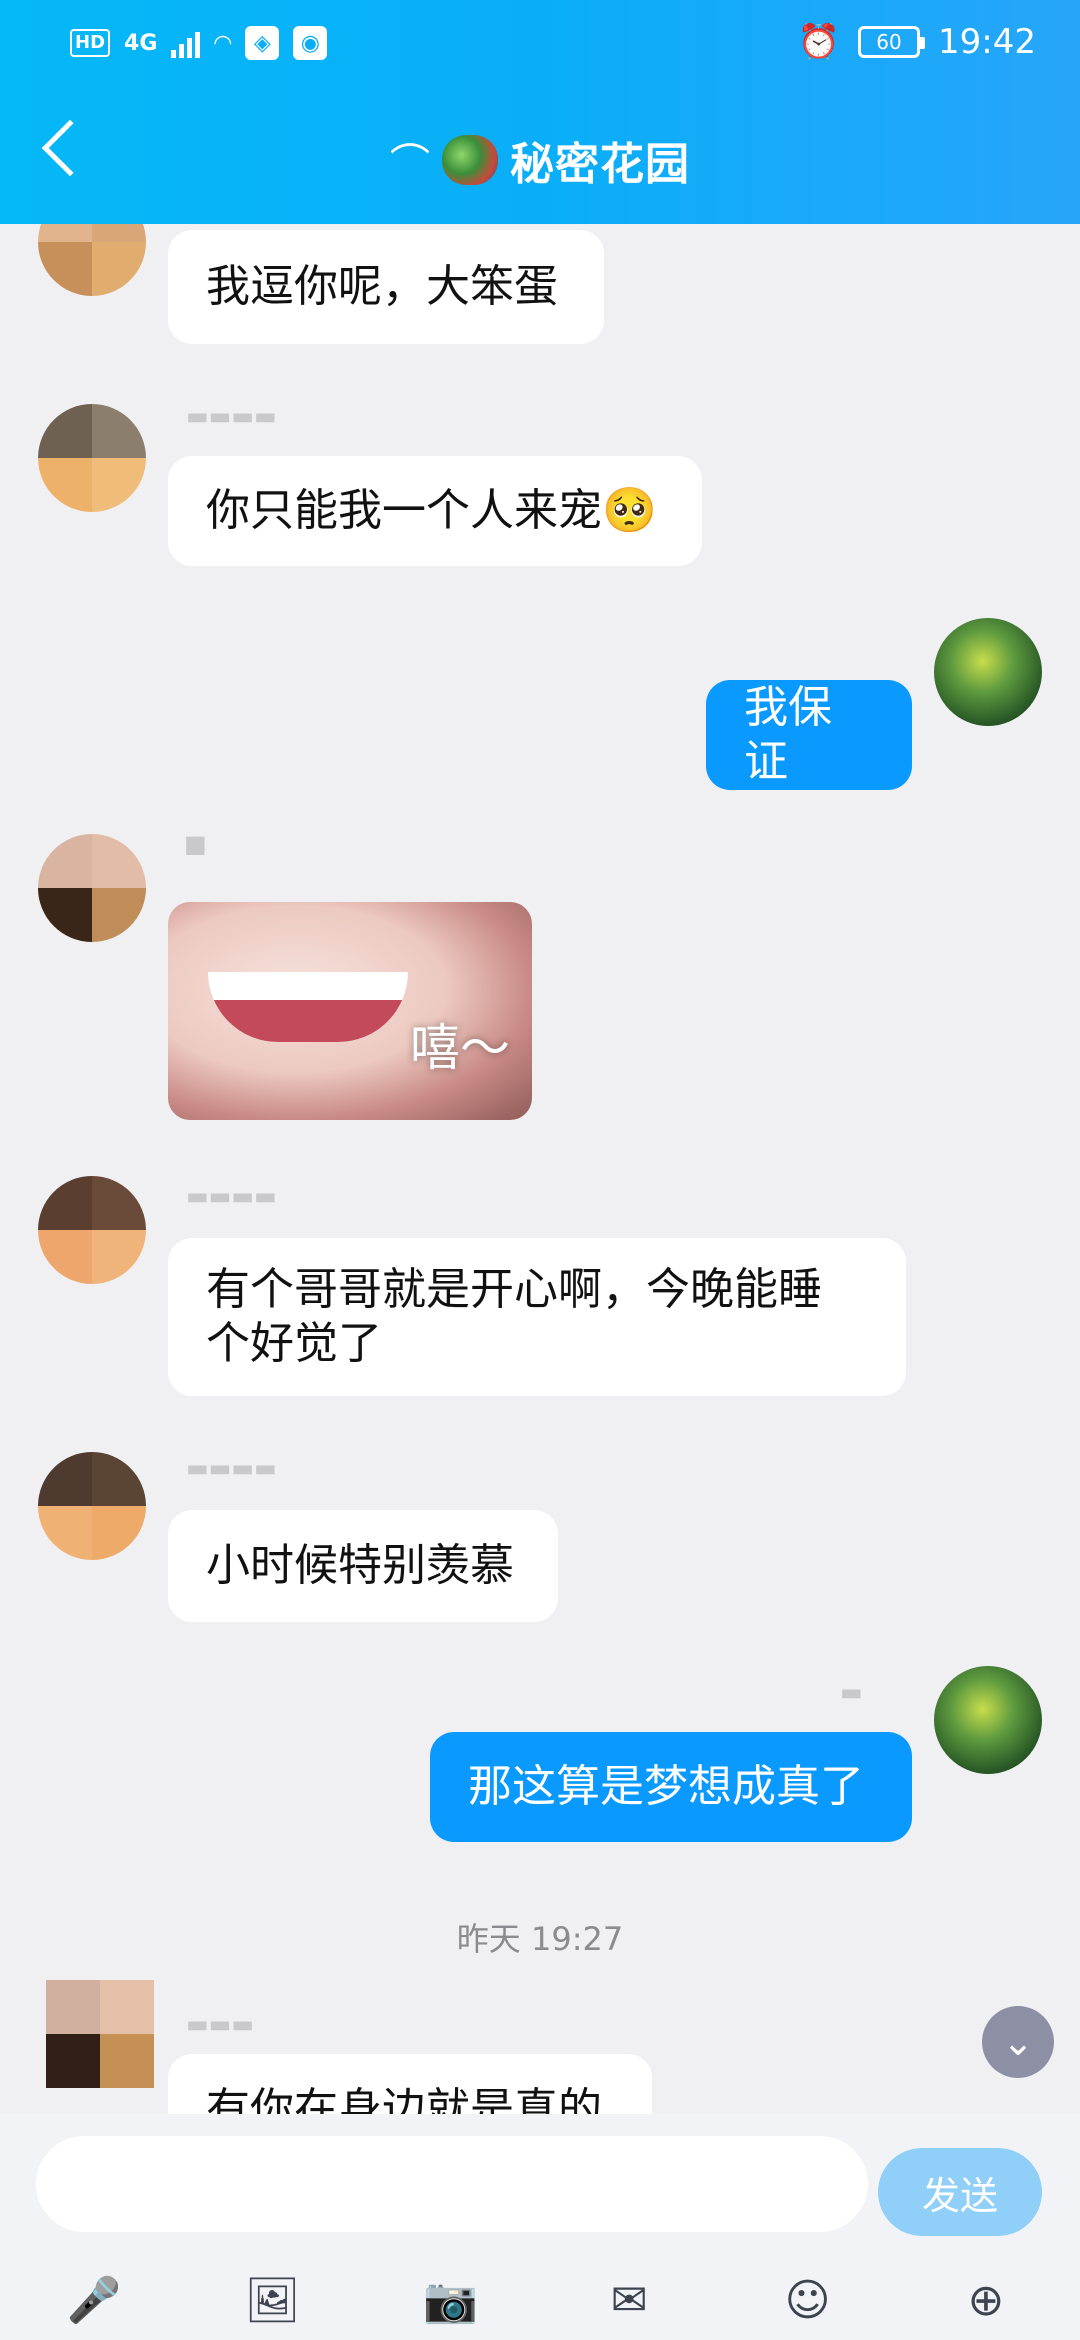  I want to click on hd-badge: HD, so click(90, 43).